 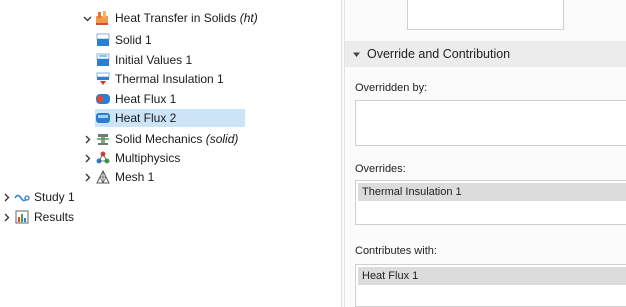 What do you see at coordinates (103, 118) in the screenshot?
I see `heat-flux-boundary-icon` at bounding box center [103, 118].